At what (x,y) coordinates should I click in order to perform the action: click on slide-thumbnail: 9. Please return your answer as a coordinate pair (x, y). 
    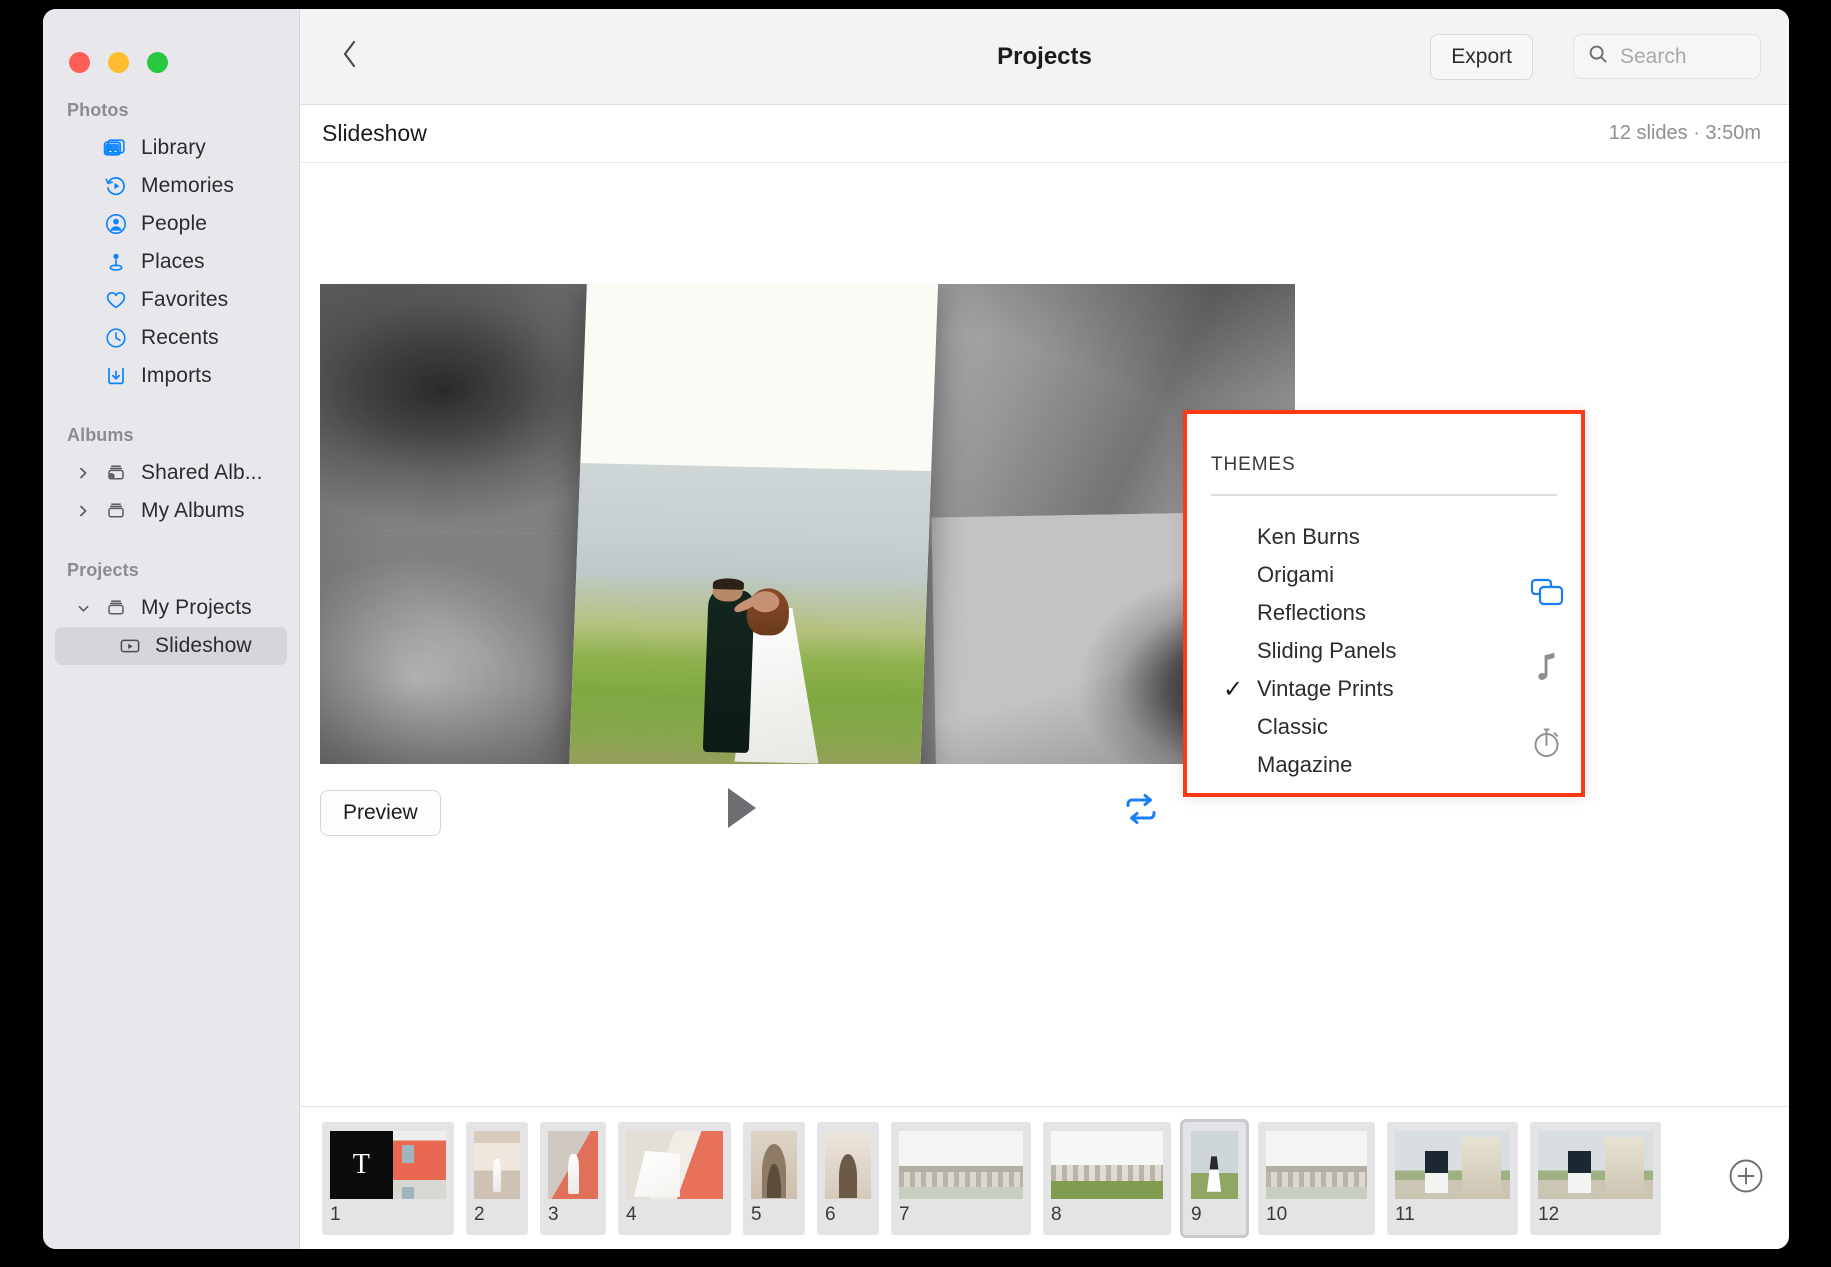
    Looking at the image, I should click on (1214, 1178).